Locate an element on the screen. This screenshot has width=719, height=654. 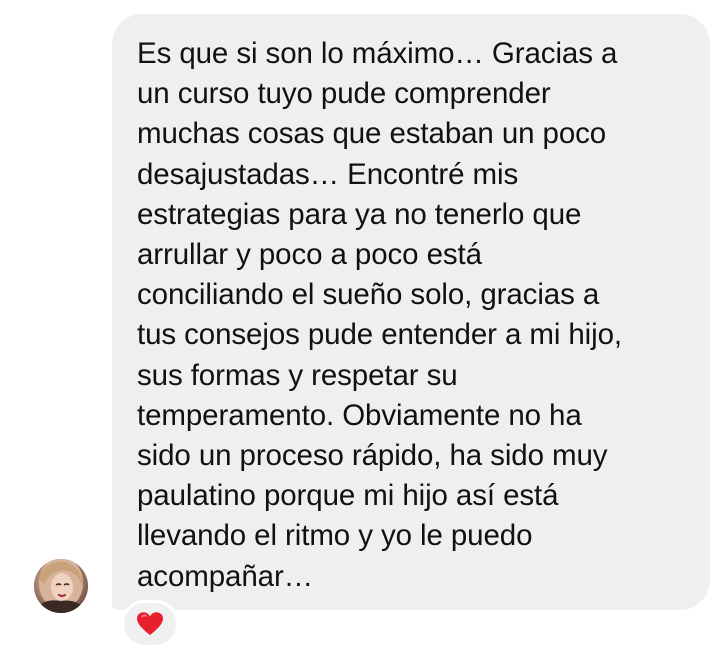
heart-reaction is located at coordinates (150, 624).